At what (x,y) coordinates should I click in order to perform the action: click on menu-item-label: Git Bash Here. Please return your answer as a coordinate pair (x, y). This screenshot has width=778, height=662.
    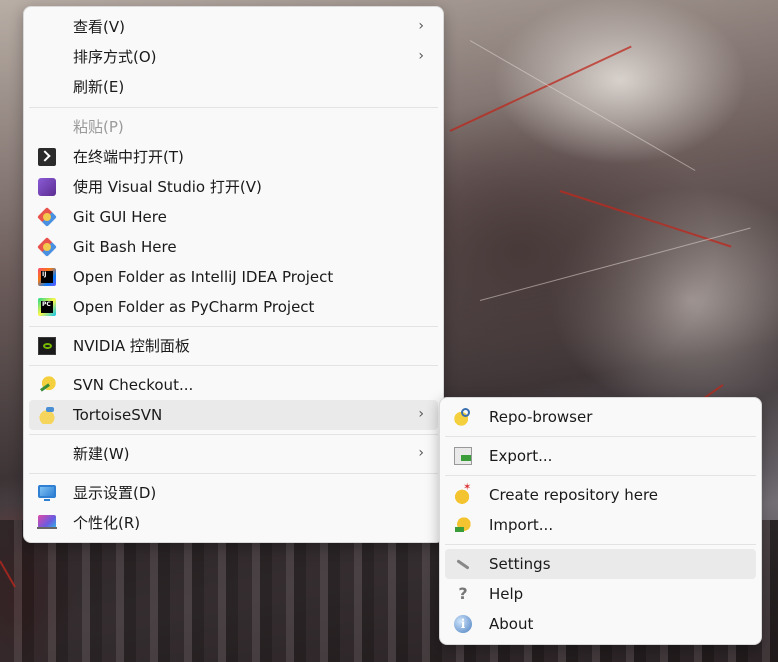
    Looking at the image, I should click on (125, 247).